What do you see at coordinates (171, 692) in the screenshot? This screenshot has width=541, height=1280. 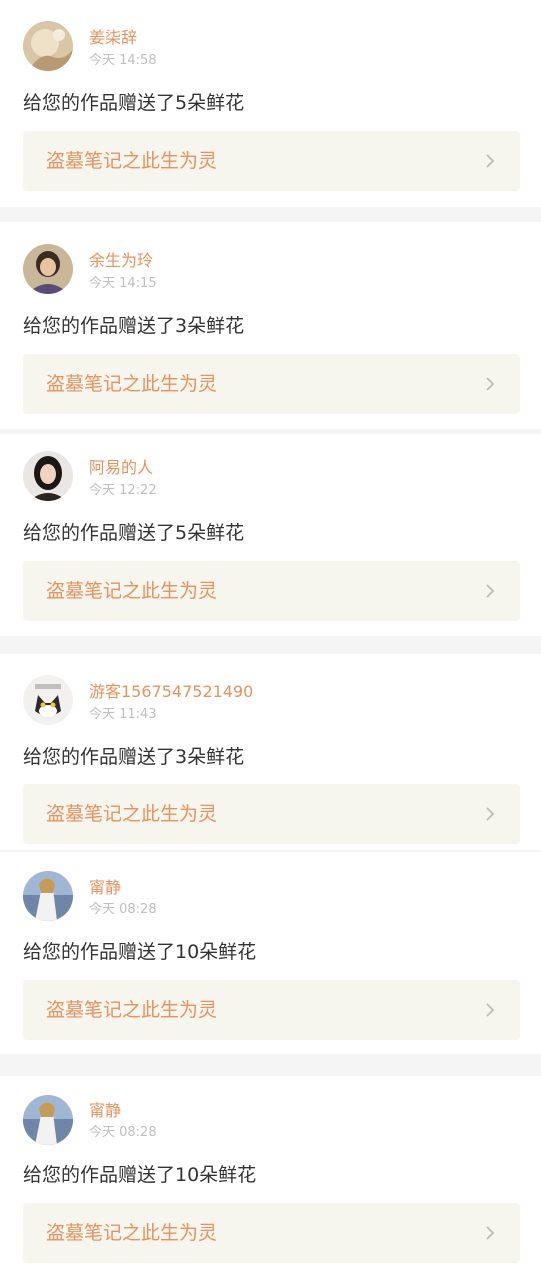 I see `user-name: 游客1567547521490` at bounding box center [171, 692].